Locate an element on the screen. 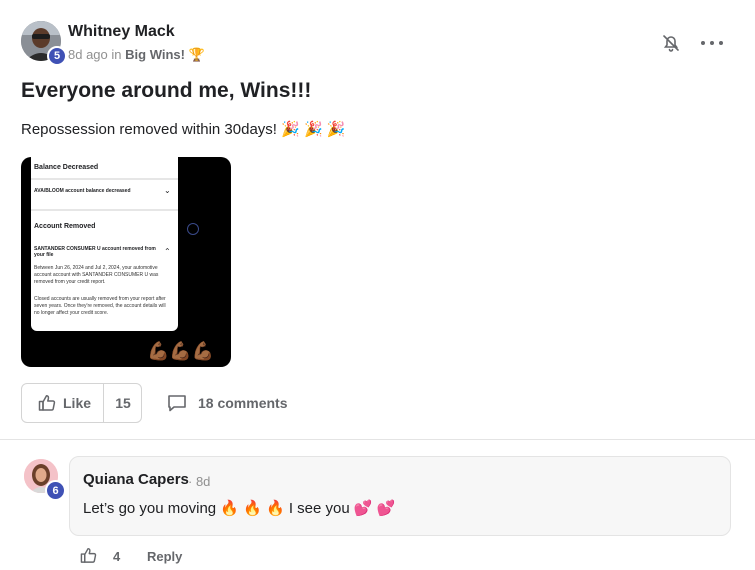  thumbs-up-icon is located at coordinates (47, 403).